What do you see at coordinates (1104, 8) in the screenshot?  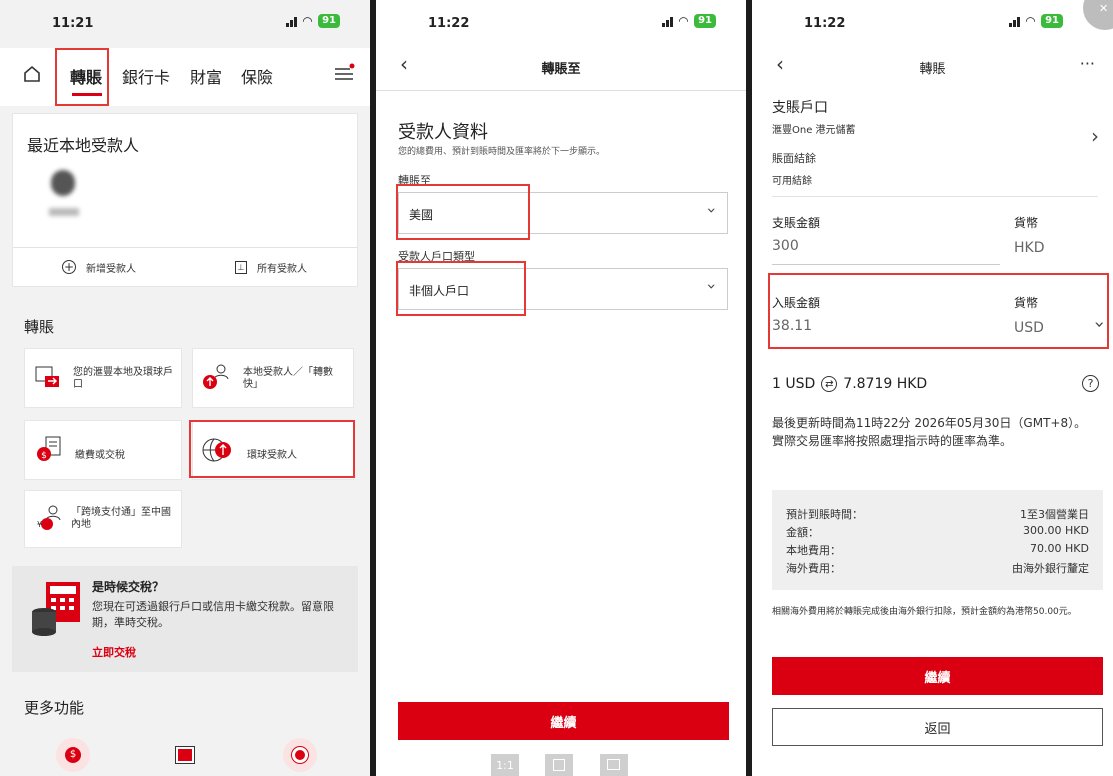 I see `close-icon: ✕` at bounding box center [1104, 8].